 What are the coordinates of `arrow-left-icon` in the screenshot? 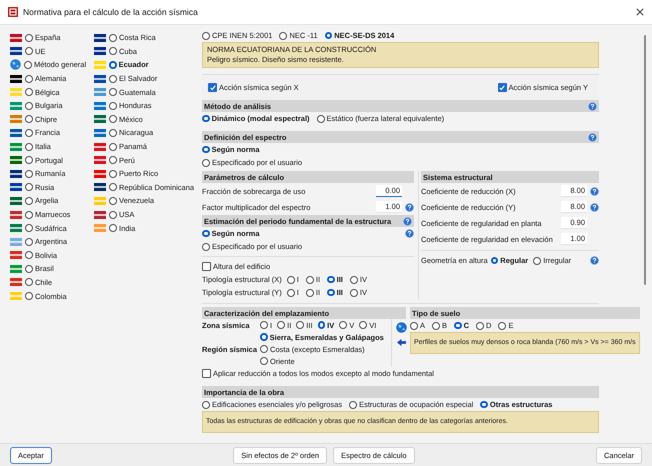 It's located at (401, 342).